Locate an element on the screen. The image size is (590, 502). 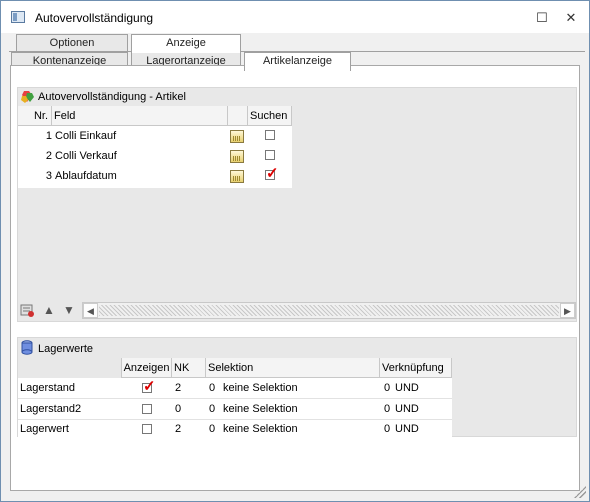
col-header-selektion: Selektion is located at coordinates (293, 368).